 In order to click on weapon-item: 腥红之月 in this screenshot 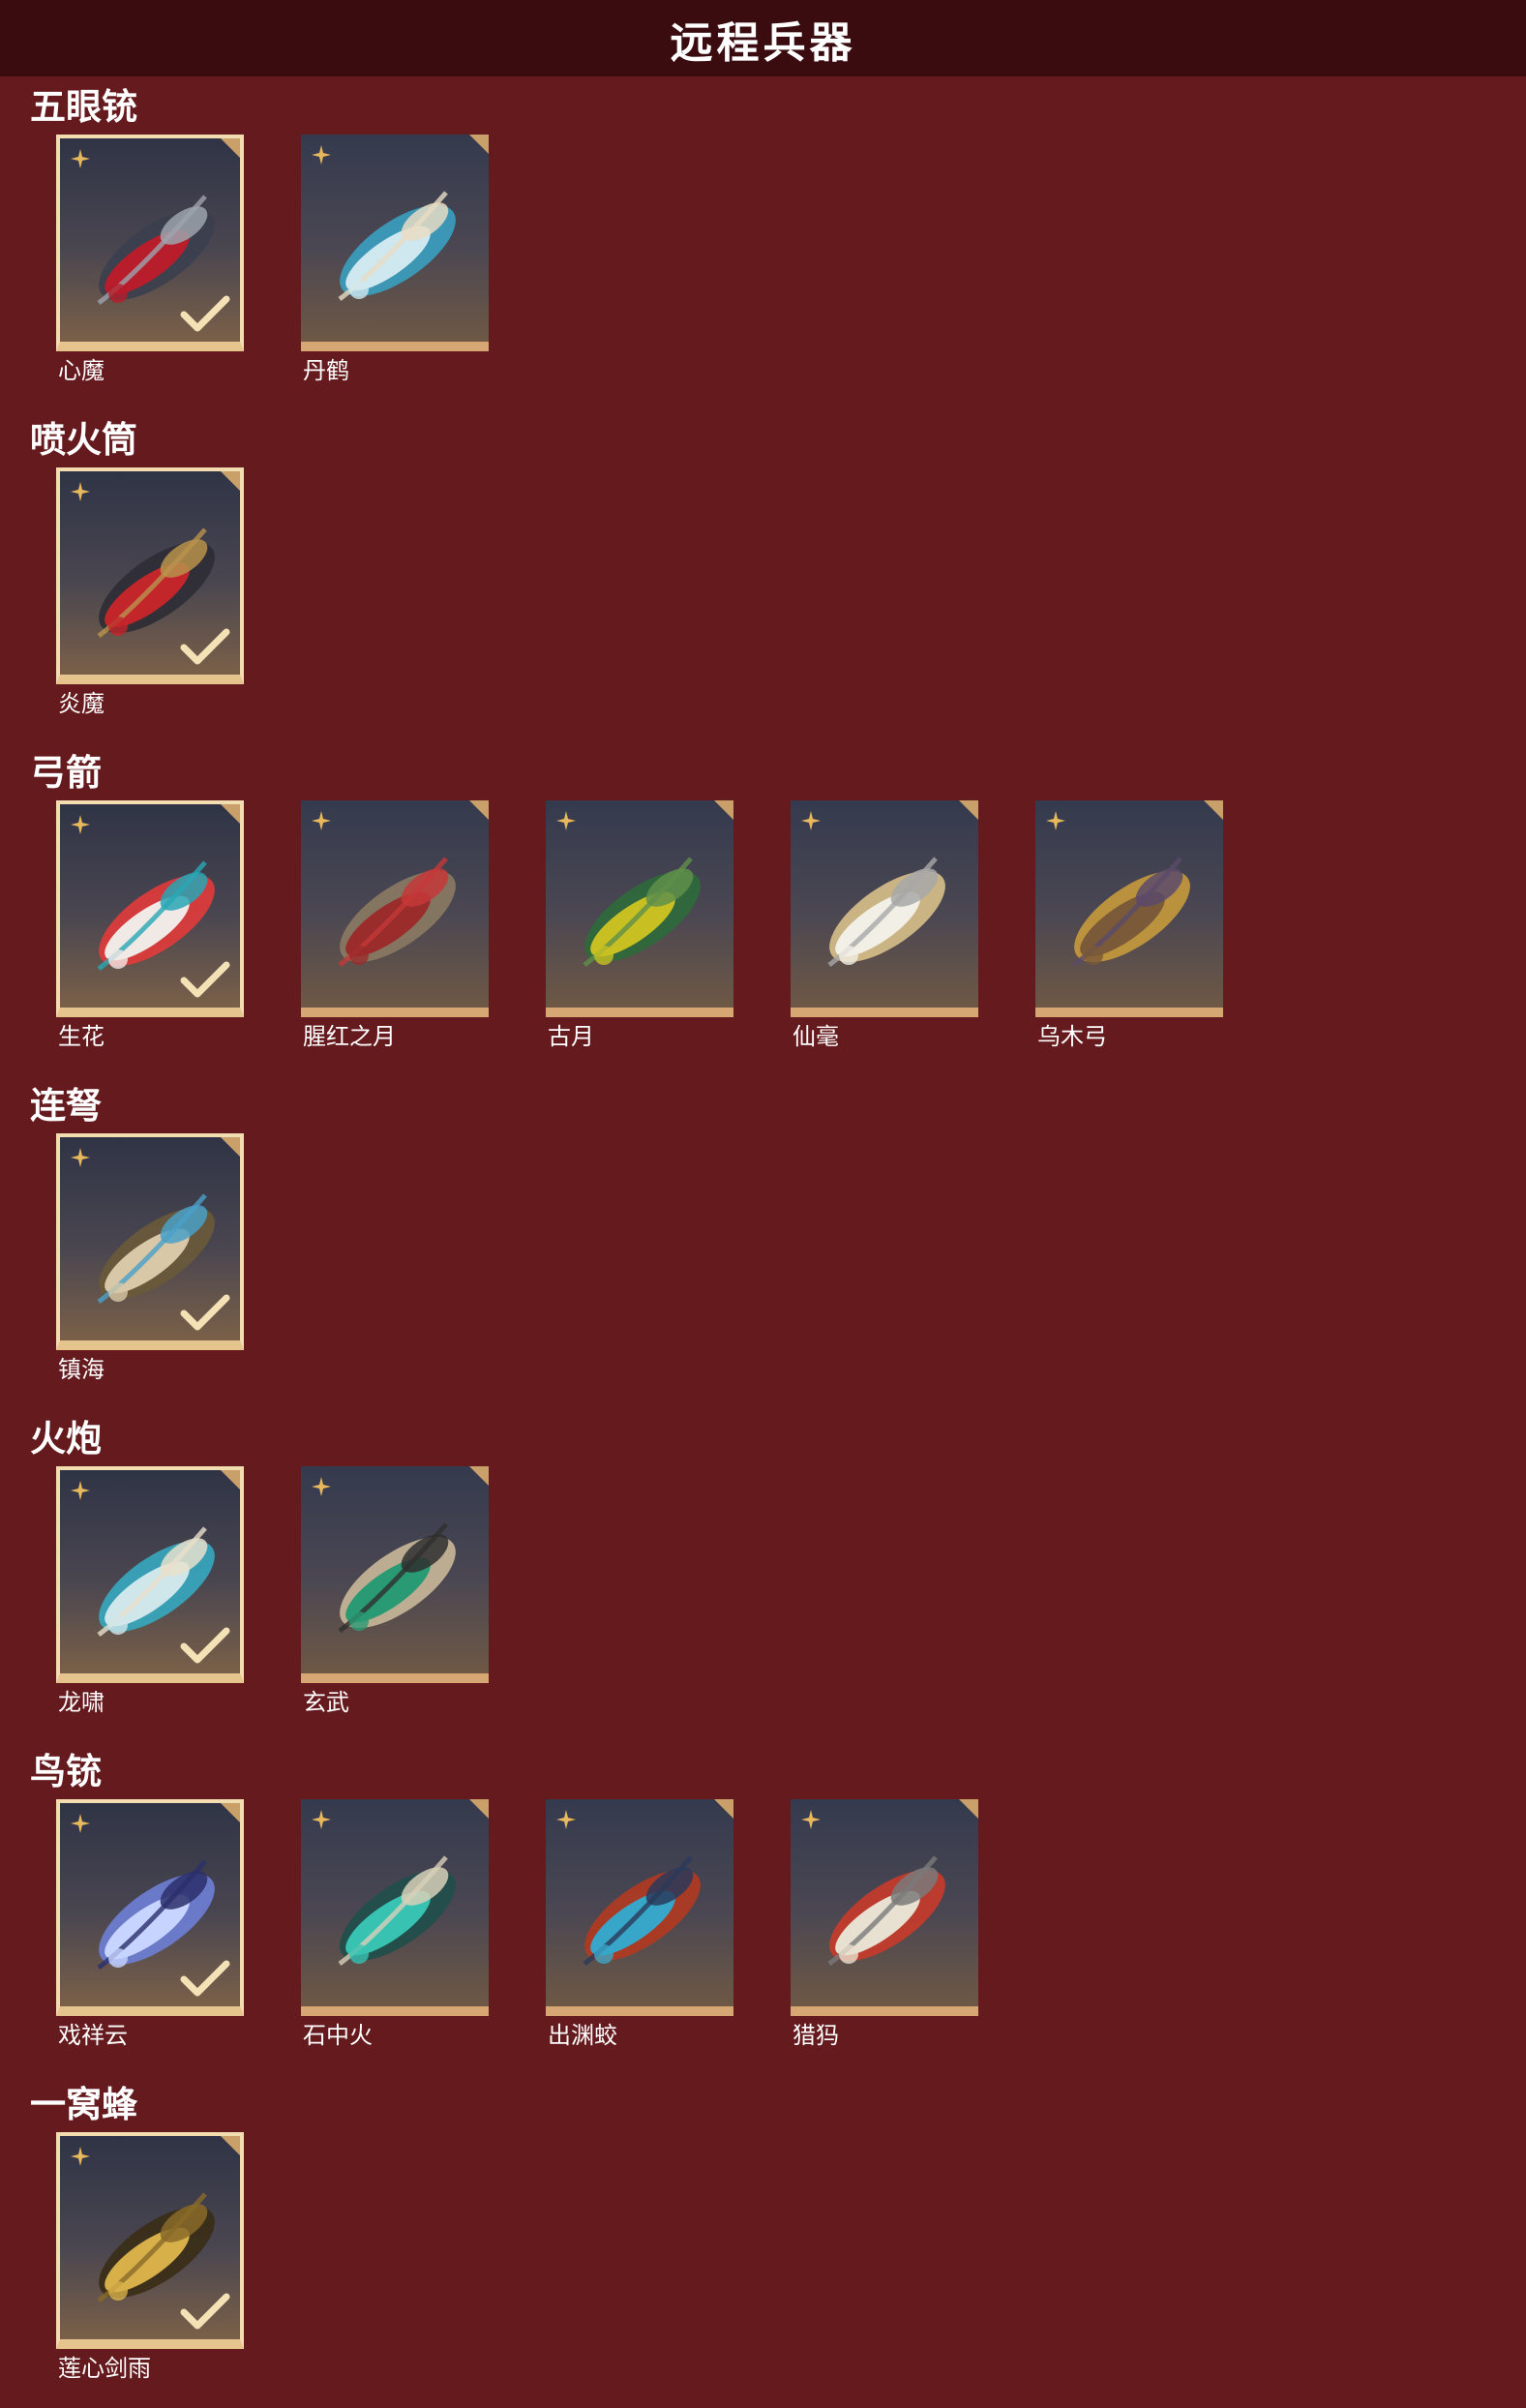, I will do `click(395, 931)`.